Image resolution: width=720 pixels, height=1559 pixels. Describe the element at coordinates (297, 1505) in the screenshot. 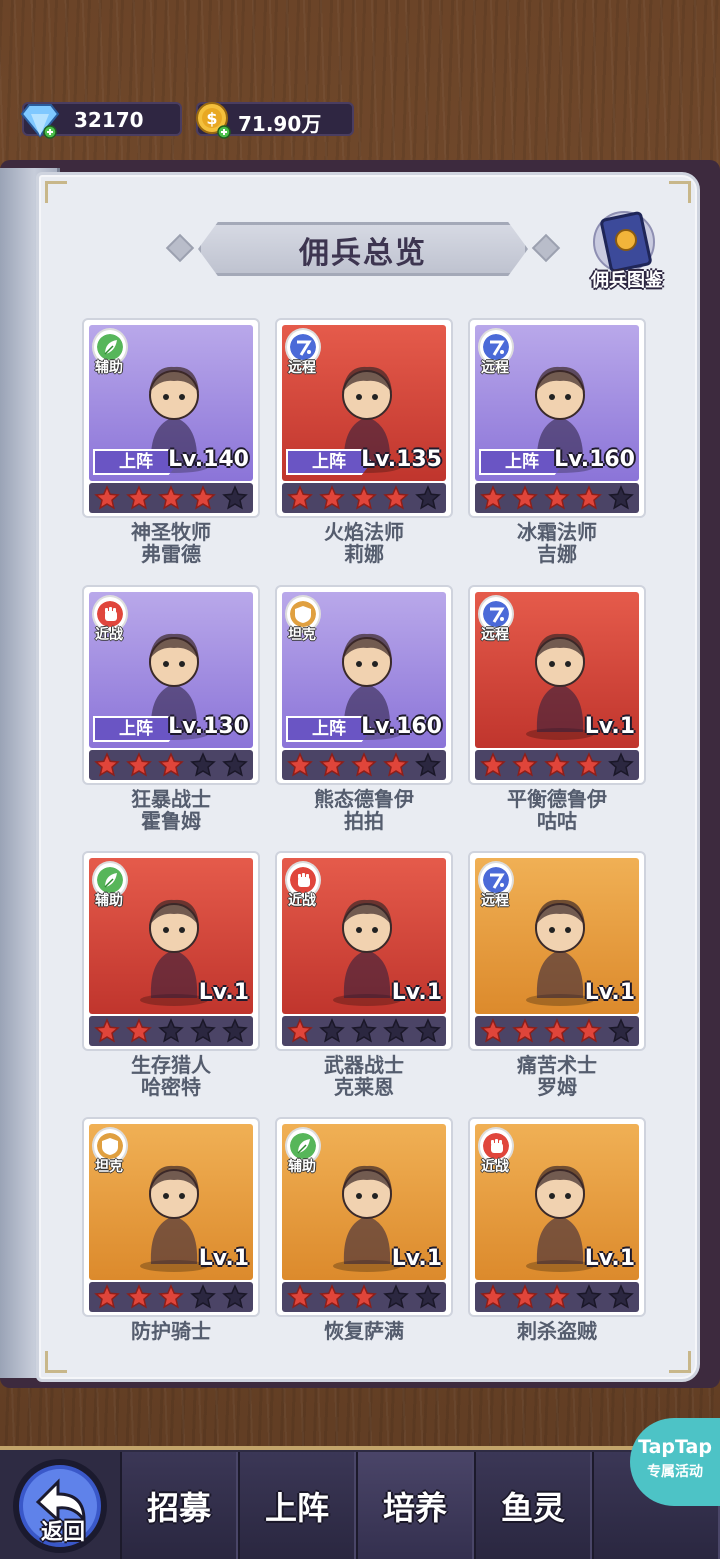

I see `tab-deploy: 上阵` at that location.